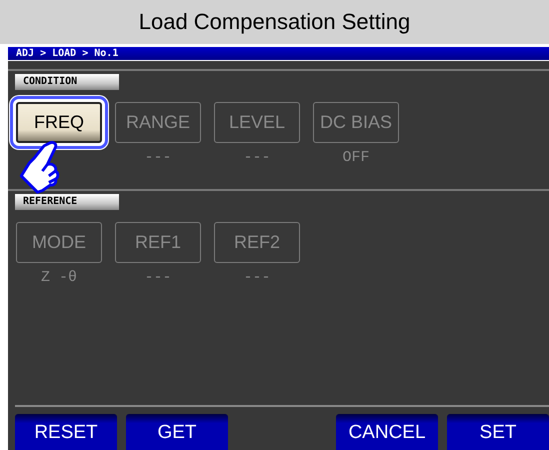 The width and height of the screenshot is (549, 450). I want to click on key-button: FREQ, so click(59, 122).